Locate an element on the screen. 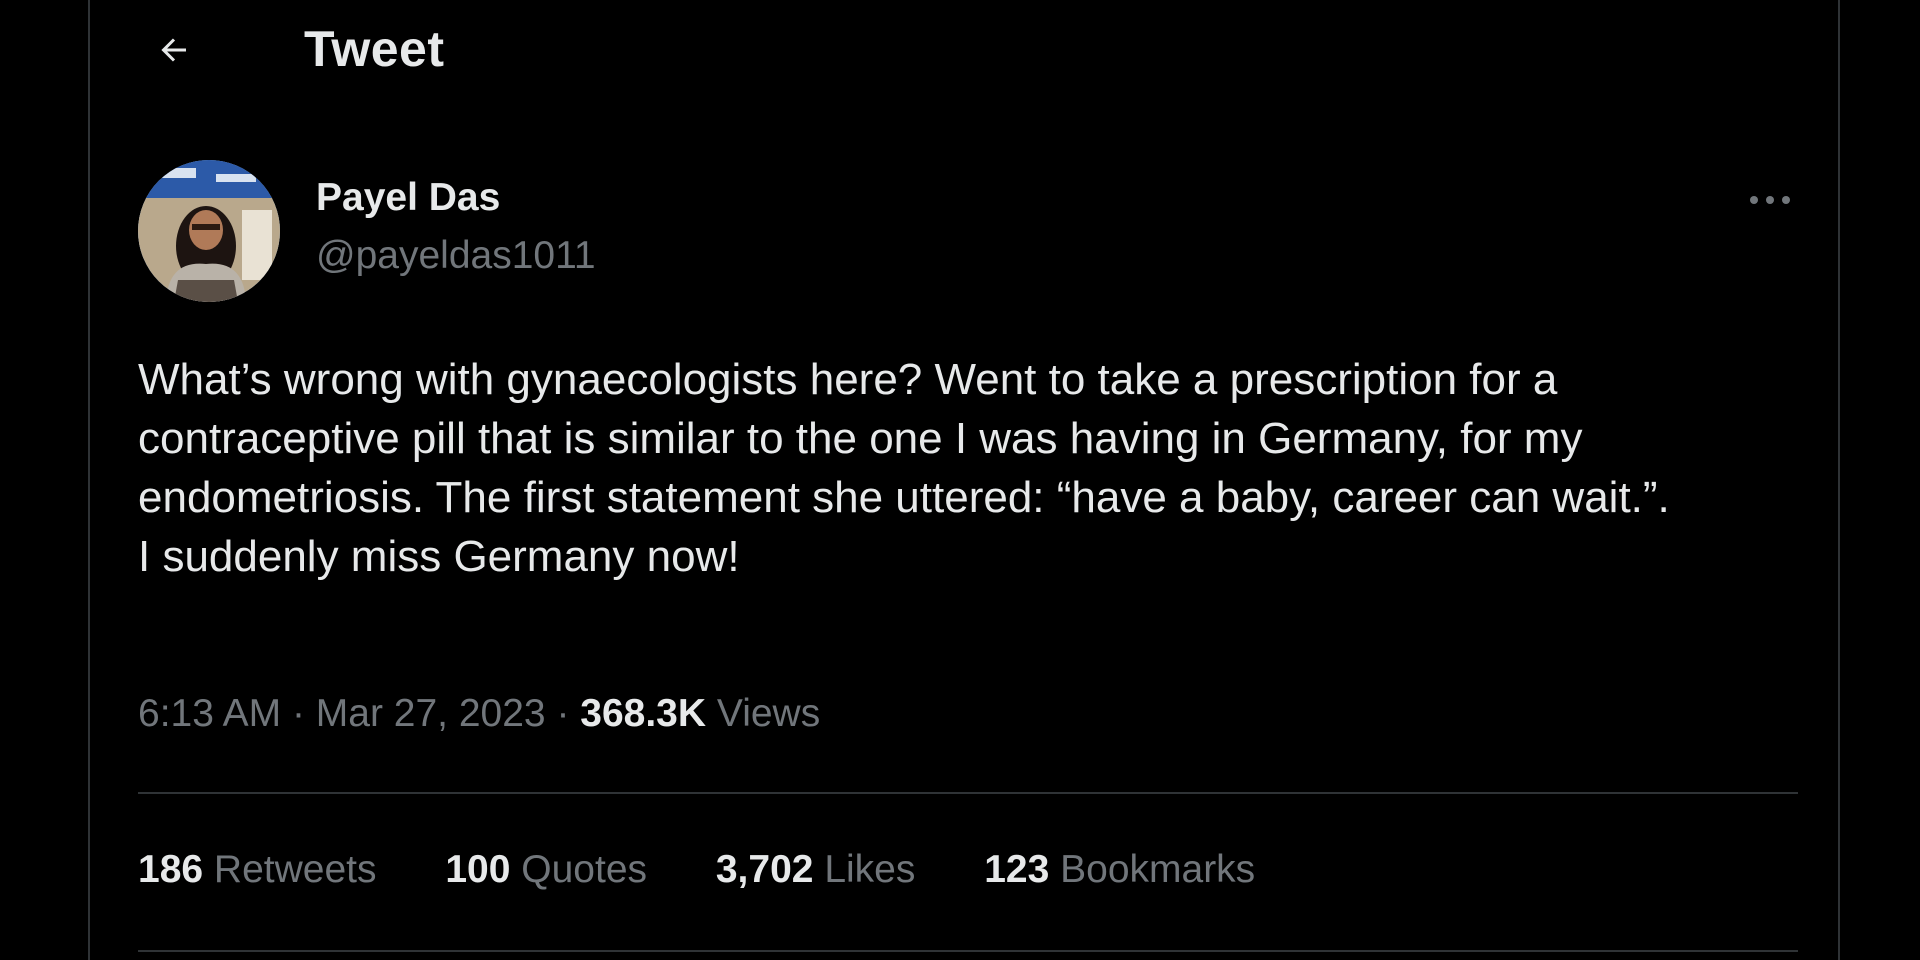 The width and height of the screenshot is (1920, 960). author-name: Payel Das is located at coordinates (408, 198).